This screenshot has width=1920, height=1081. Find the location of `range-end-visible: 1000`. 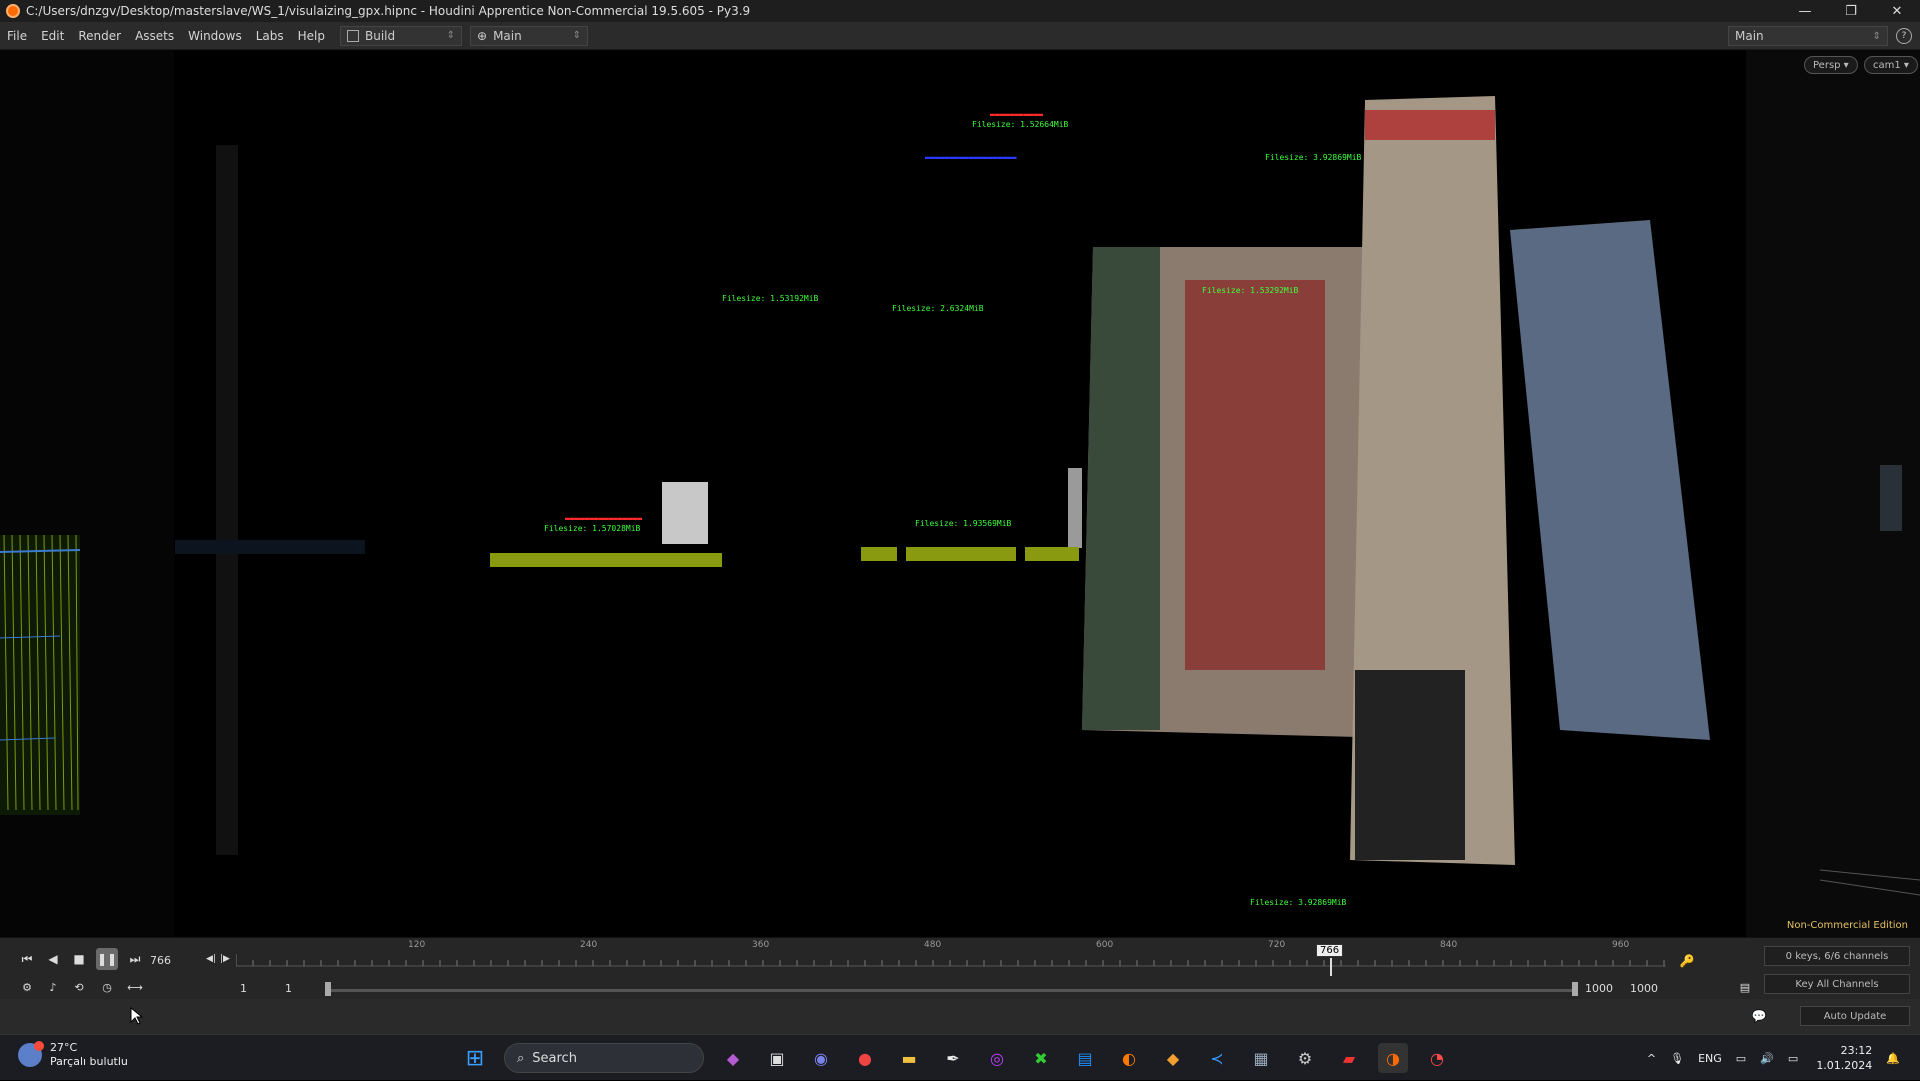

range-end-visible: 1000 is located at coordinates (1599, 988).